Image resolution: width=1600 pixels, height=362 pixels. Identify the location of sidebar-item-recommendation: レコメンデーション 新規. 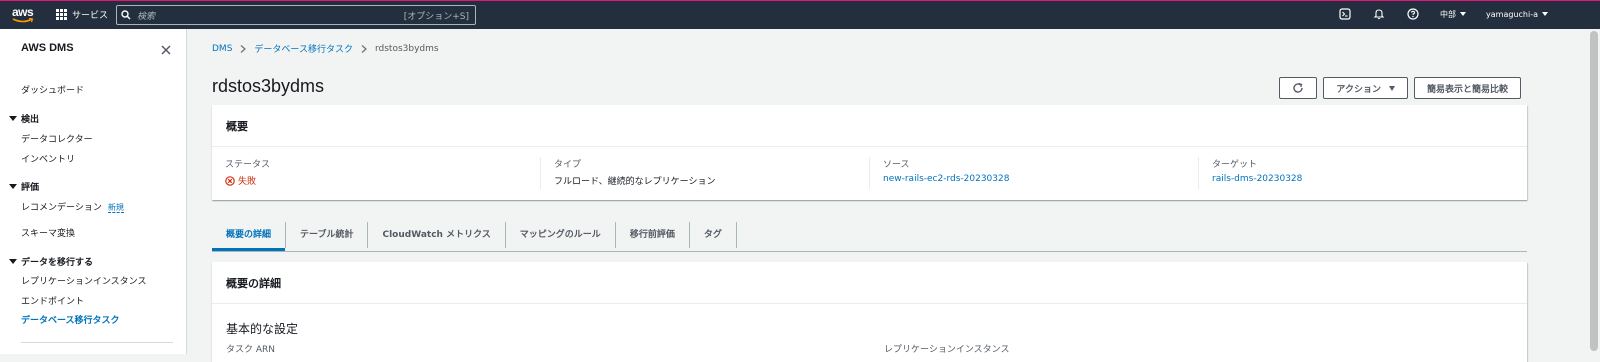
(72, 206).